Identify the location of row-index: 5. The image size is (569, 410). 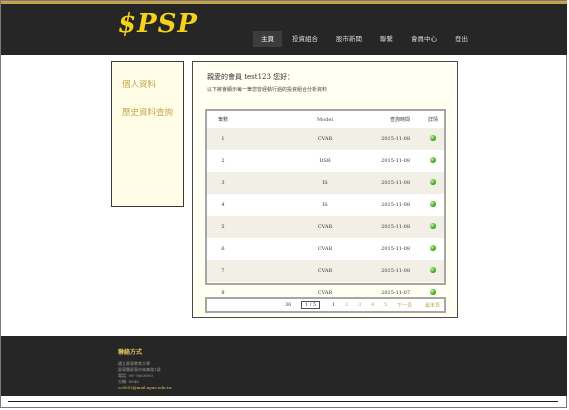
(223, 227).